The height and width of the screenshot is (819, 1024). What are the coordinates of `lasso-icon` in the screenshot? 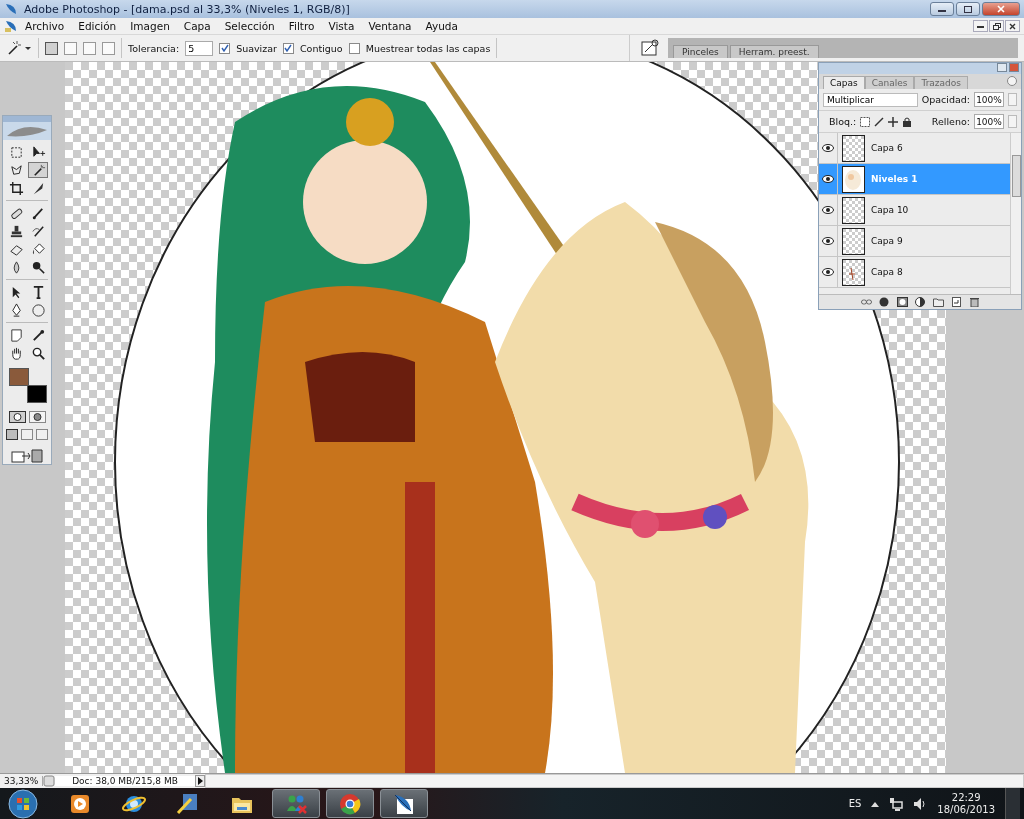 It's located at (16, 170).